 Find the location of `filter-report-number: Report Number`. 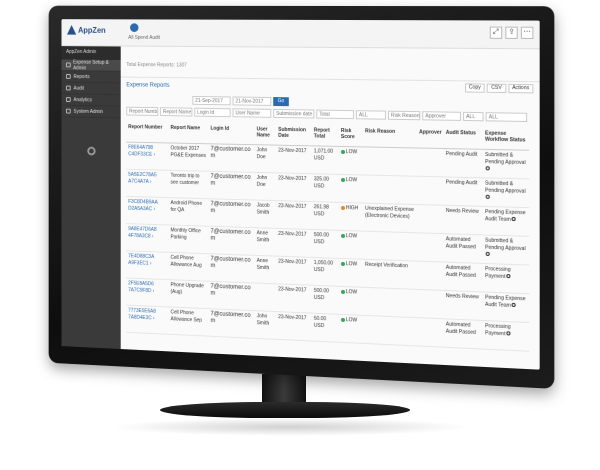

filter-report-number: Report Number is located at coordinates (142, 111).